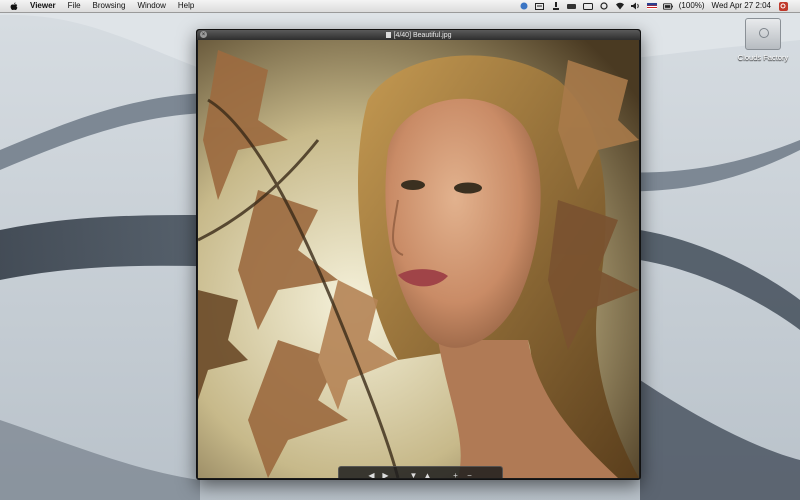  Describe the element at coordinates (604, 6) in the screenshot. I see `sync-icon` at that location.